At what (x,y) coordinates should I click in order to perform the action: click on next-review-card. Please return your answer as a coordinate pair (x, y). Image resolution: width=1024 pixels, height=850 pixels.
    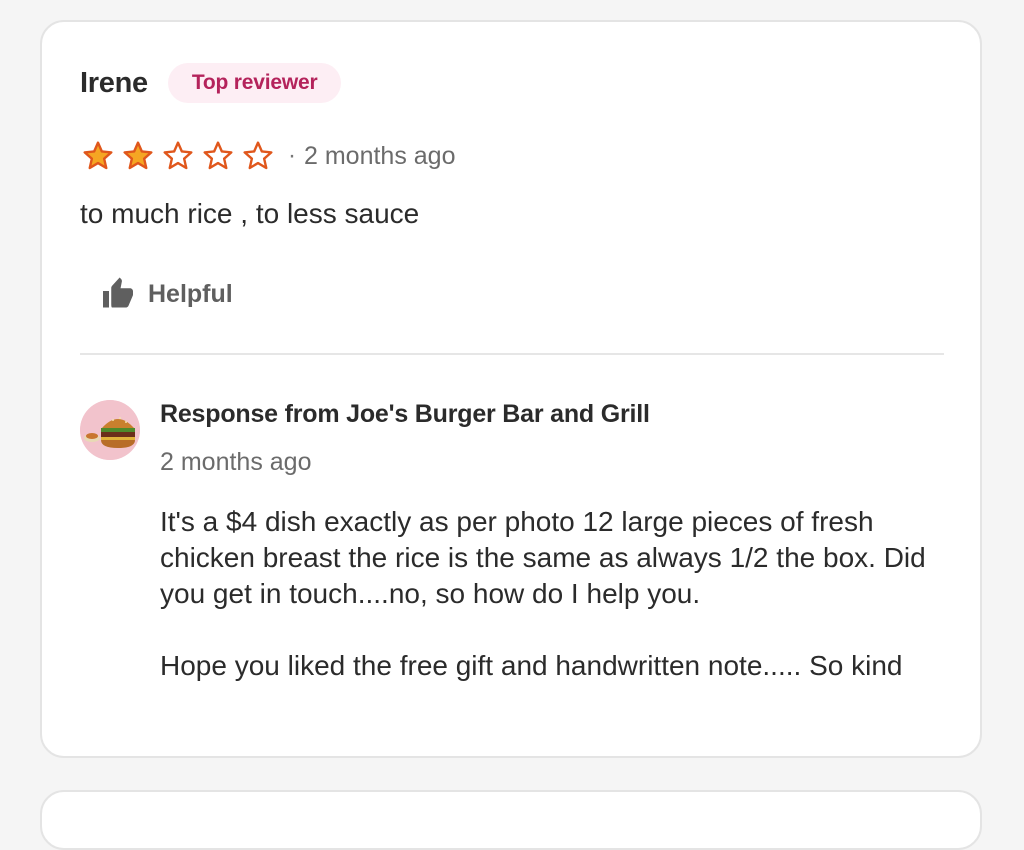
    Looking at the image, I should click on (511, 820).